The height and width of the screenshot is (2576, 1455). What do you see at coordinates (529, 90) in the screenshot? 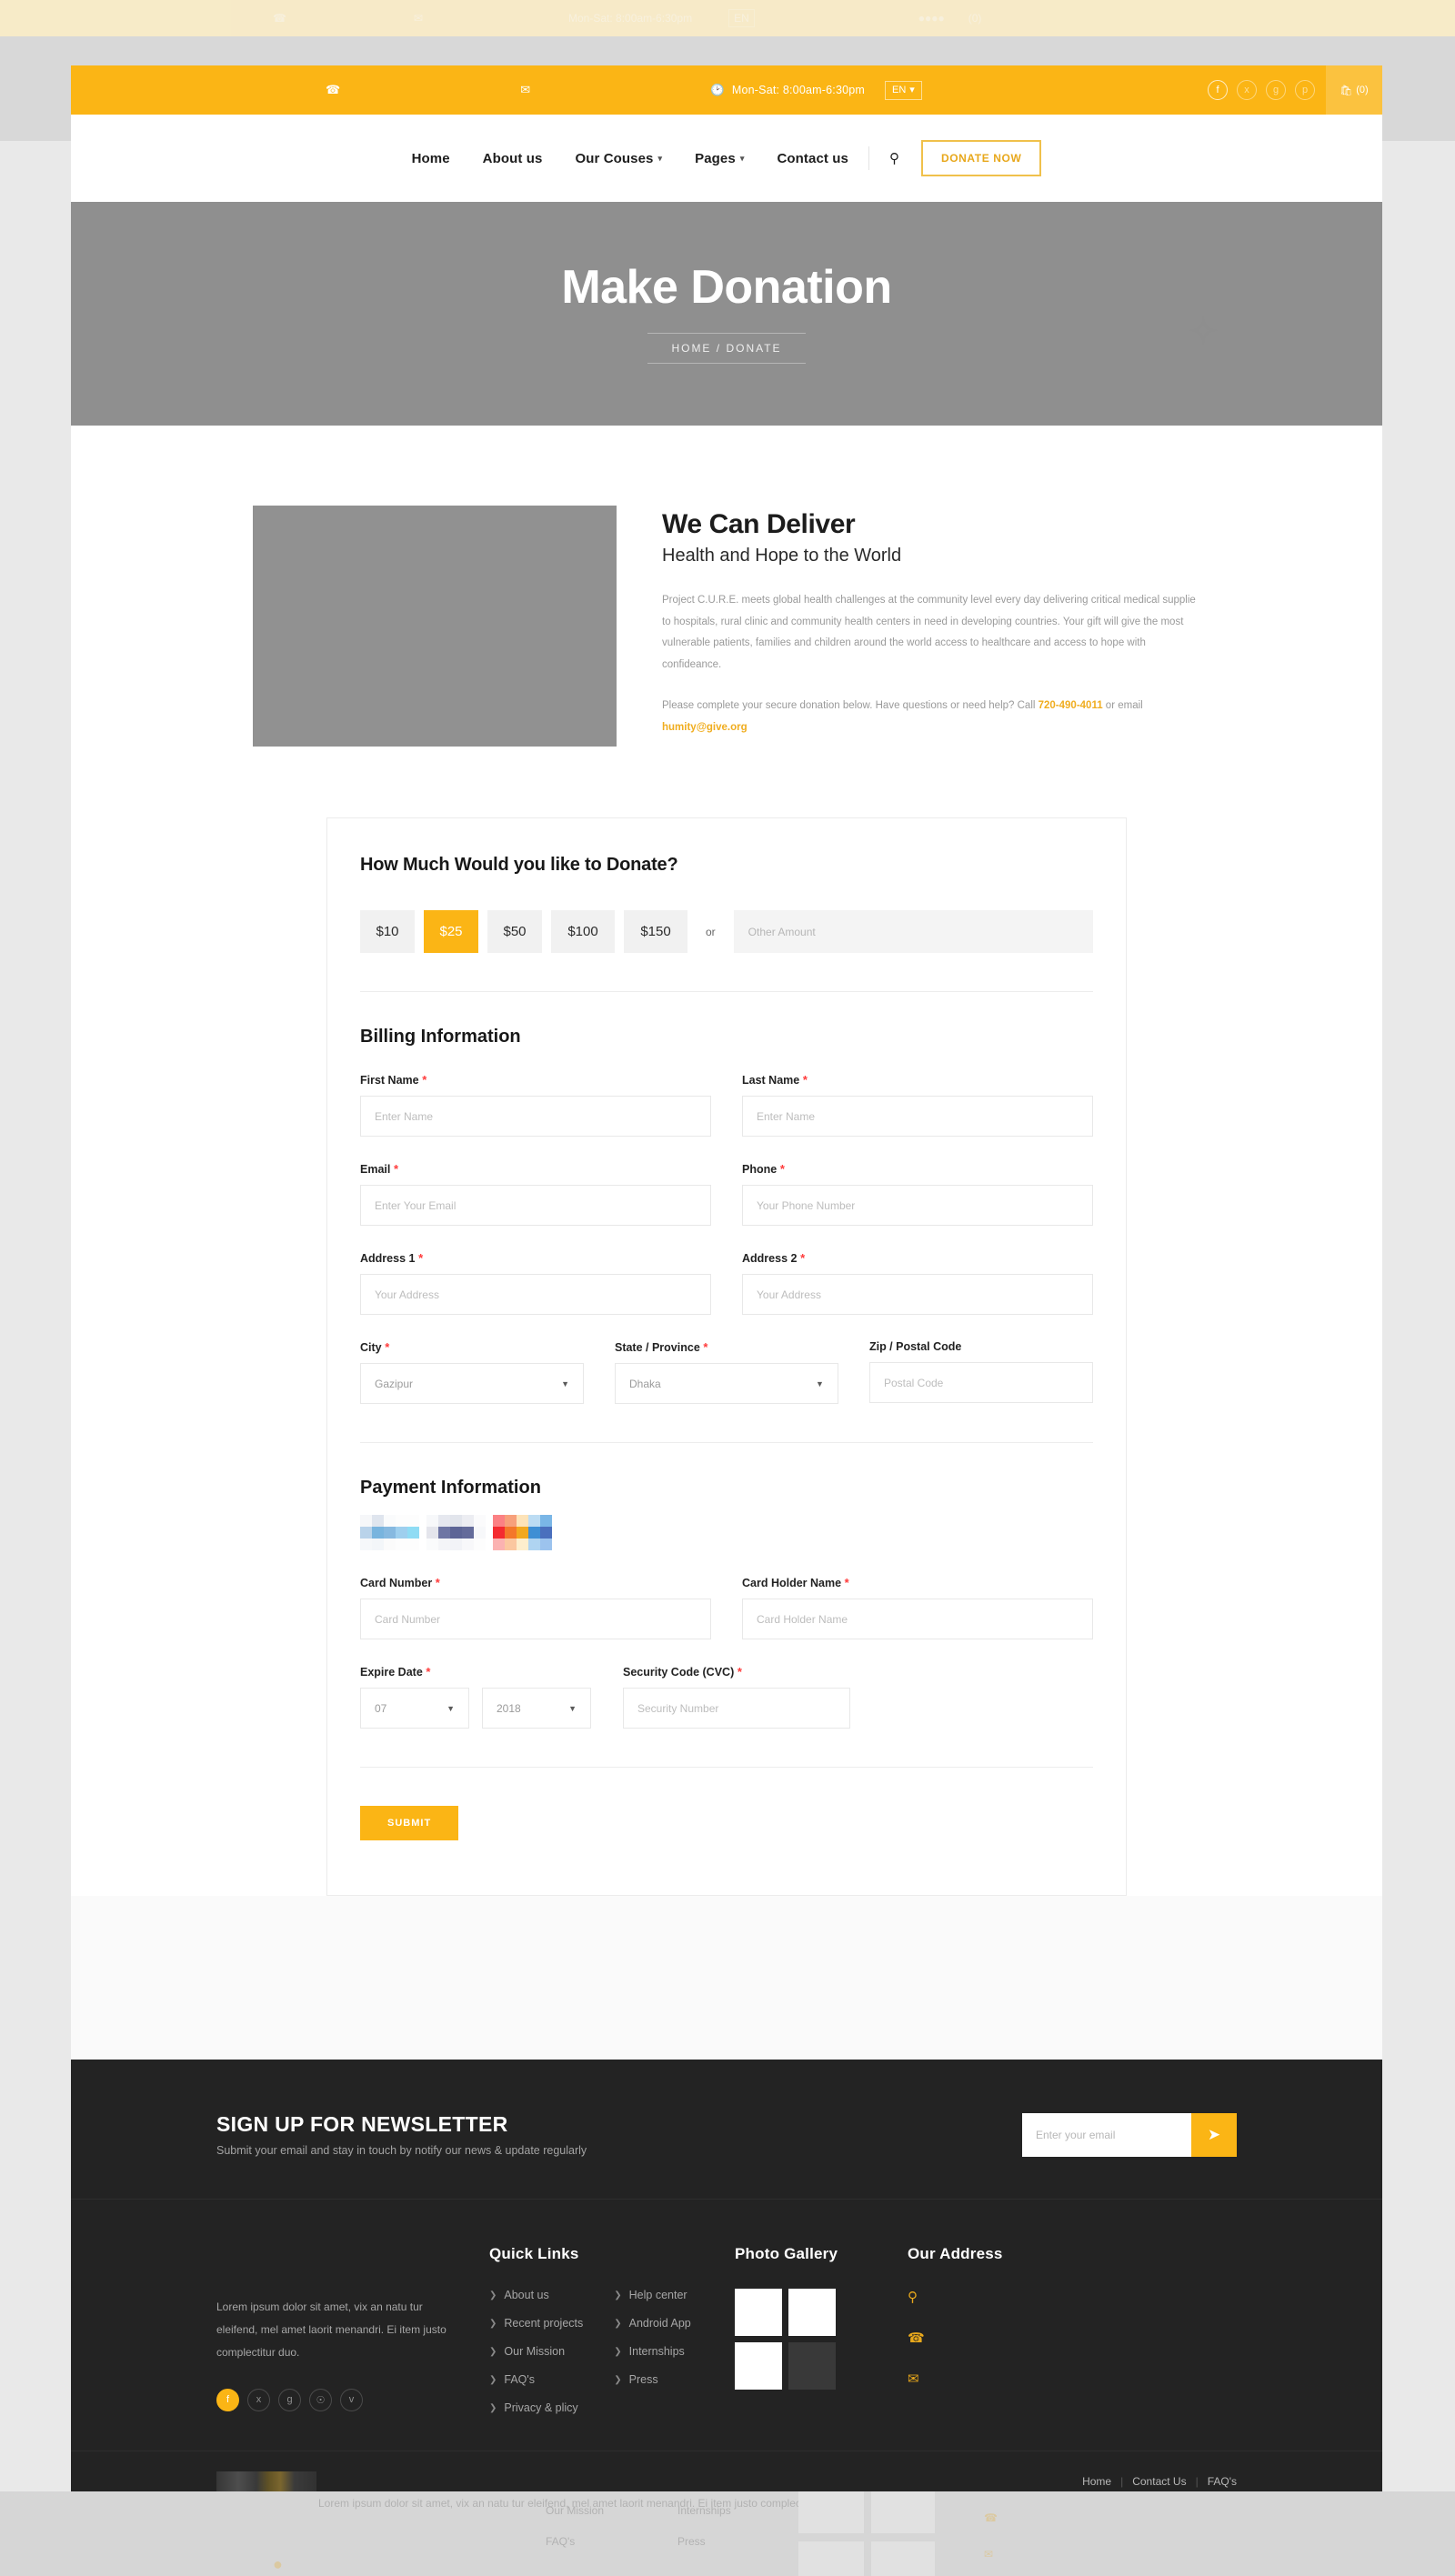
I see `topbar-email: ✉` at bounding box center [529, 90].